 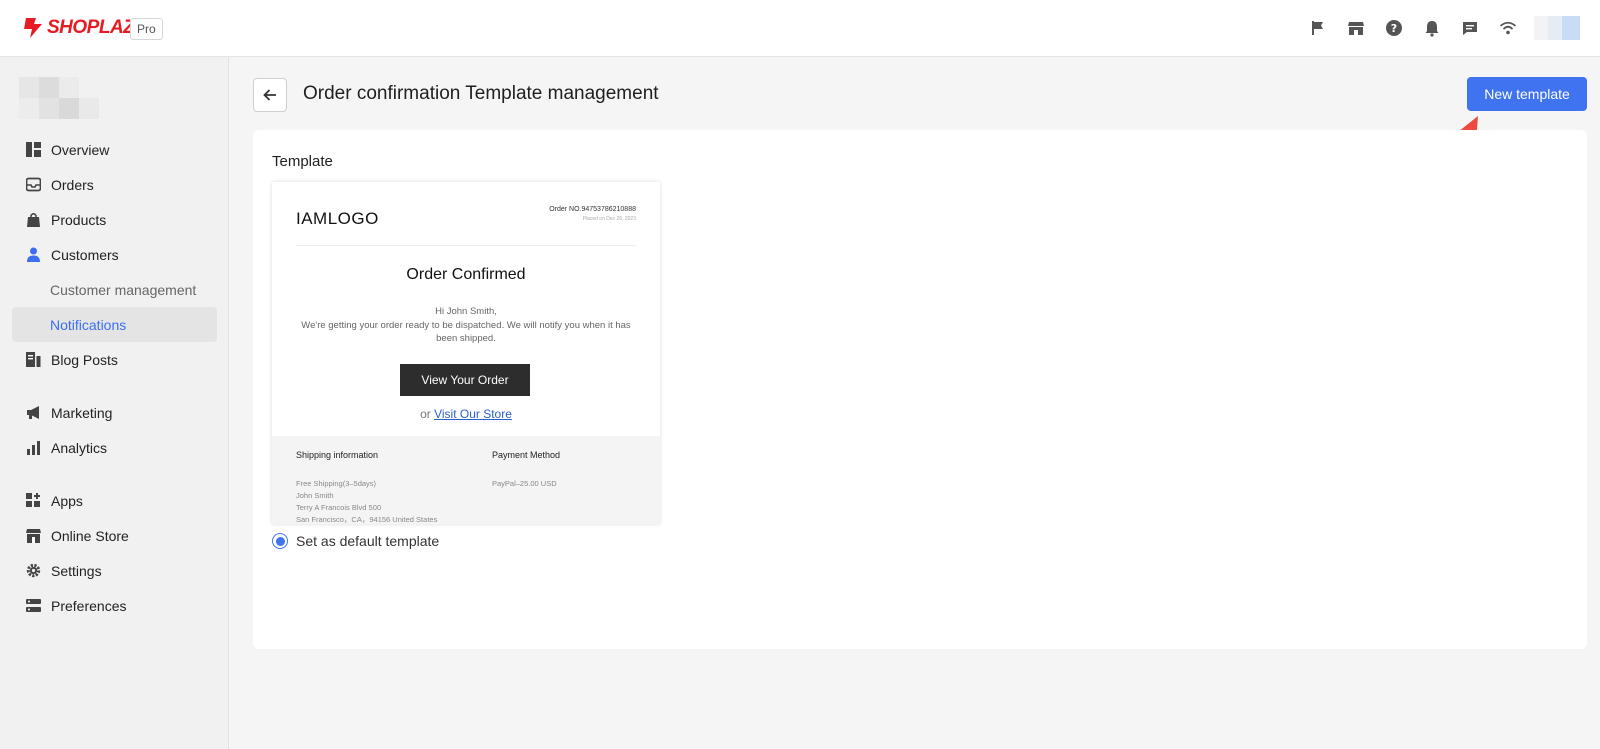 I want to click on back-button, so click(x=270, y=95).